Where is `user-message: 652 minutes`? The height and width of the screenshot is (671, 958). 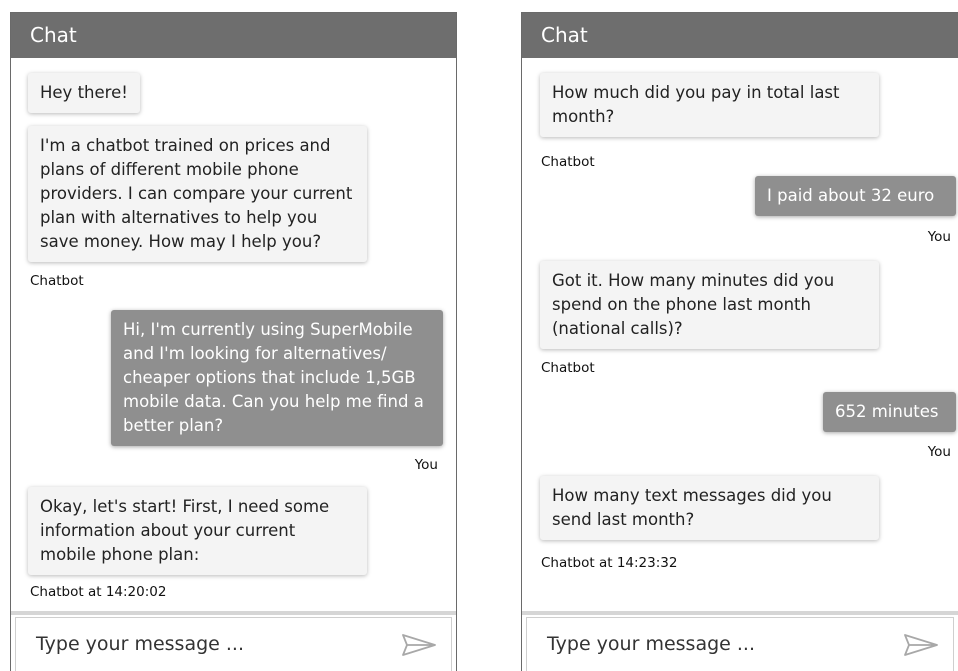 user-message: 652 minutes is located at coordinates (889, 412).